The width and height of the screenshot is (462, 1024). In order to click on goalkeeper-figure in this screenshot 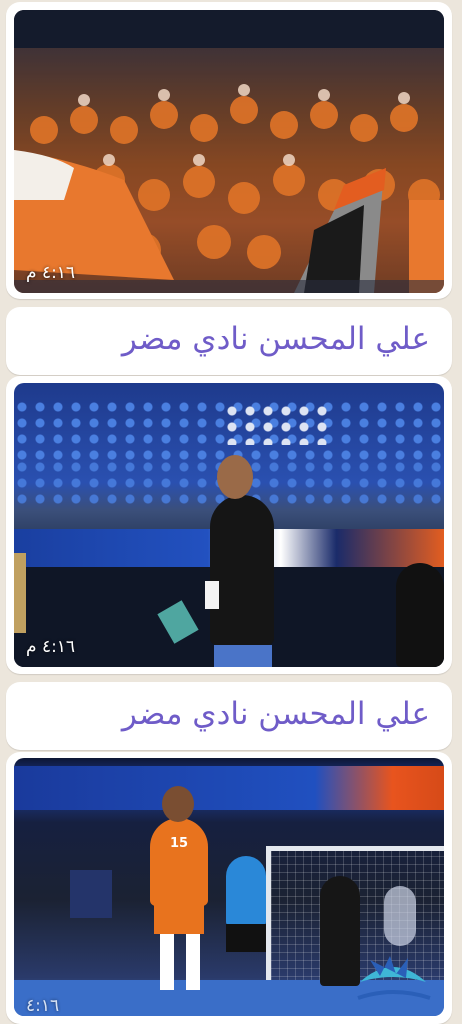, I will do `click(400, 916)`.